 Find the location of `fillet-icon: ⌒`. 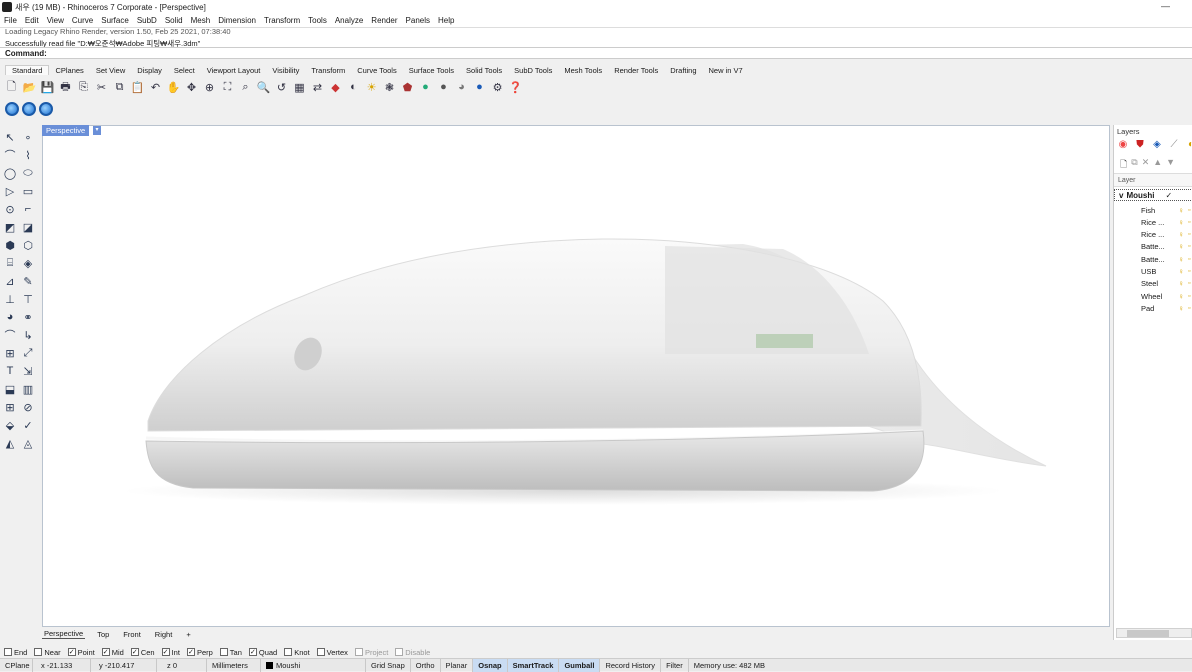

fillet-icon: ⌒ is located at coordinates (10, 335).